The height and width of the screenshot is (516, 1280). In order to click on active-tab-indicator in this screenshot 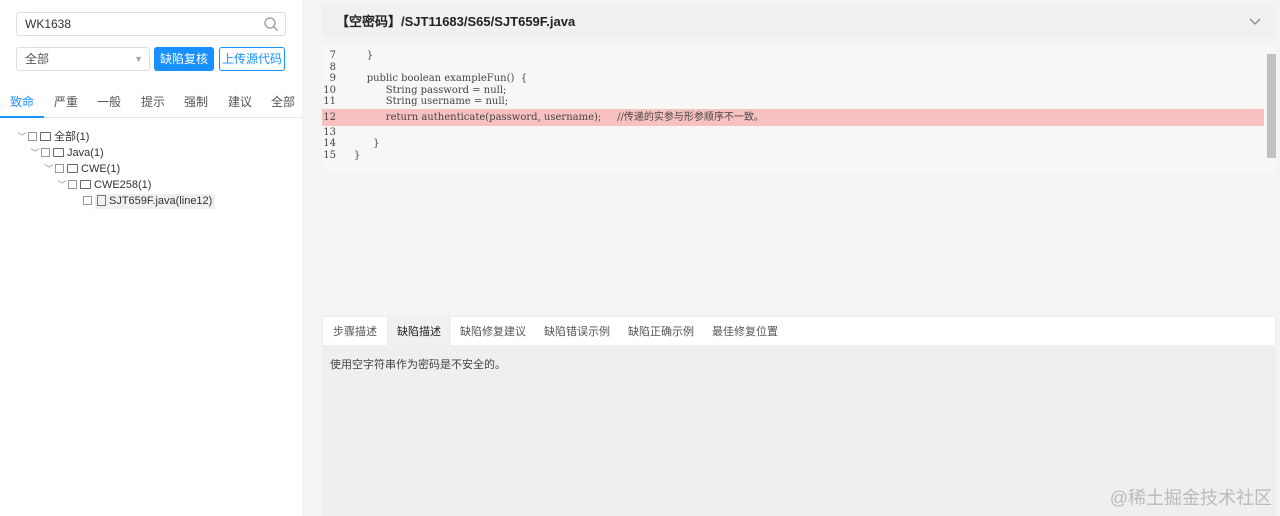, I will do `click(22, 117)`.